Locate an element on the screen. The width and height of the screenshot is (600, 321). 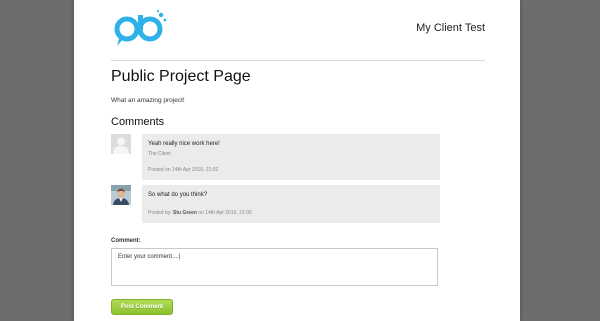
comment-meta-date: on 14th Apr 2010, 21:00 is located at coordinates (224, 213).